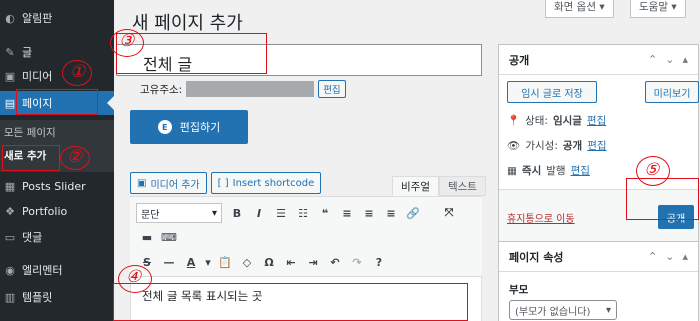 The height and width of the screenshot is (321, 700). What do you see at coordinates (237, 213) in the screenshot?
I see `bold-icon: B` at bounding box center [237, 213].